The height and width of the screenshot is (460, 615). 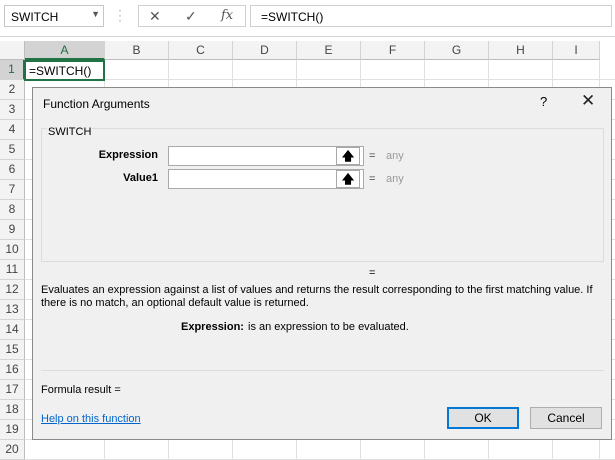 What do you see at coordinates (12, 50) in the screenshot?
I see `select-all-corner` at bounding box center [12, 50].